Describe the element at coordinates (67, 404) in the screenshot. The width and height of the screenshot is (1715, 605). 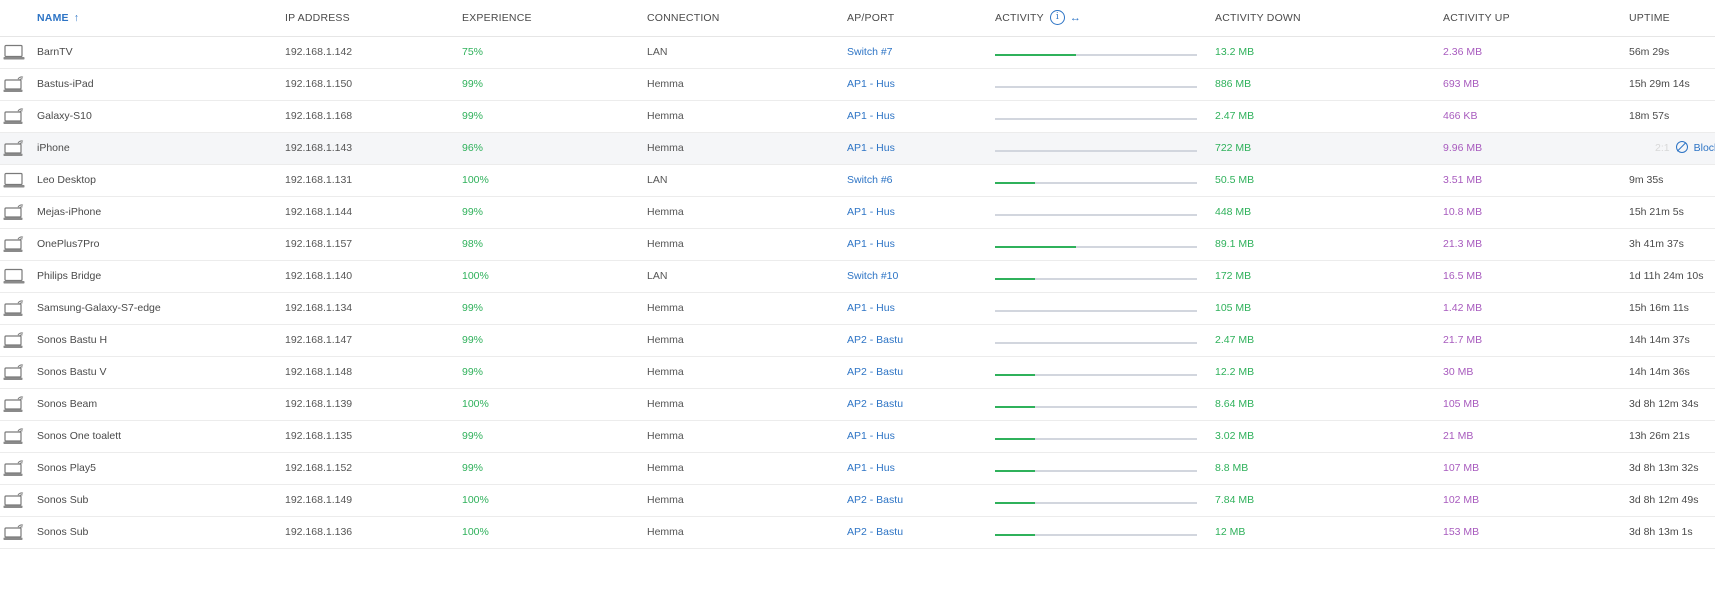
I see `client-name: Sonos Beam` at that location.